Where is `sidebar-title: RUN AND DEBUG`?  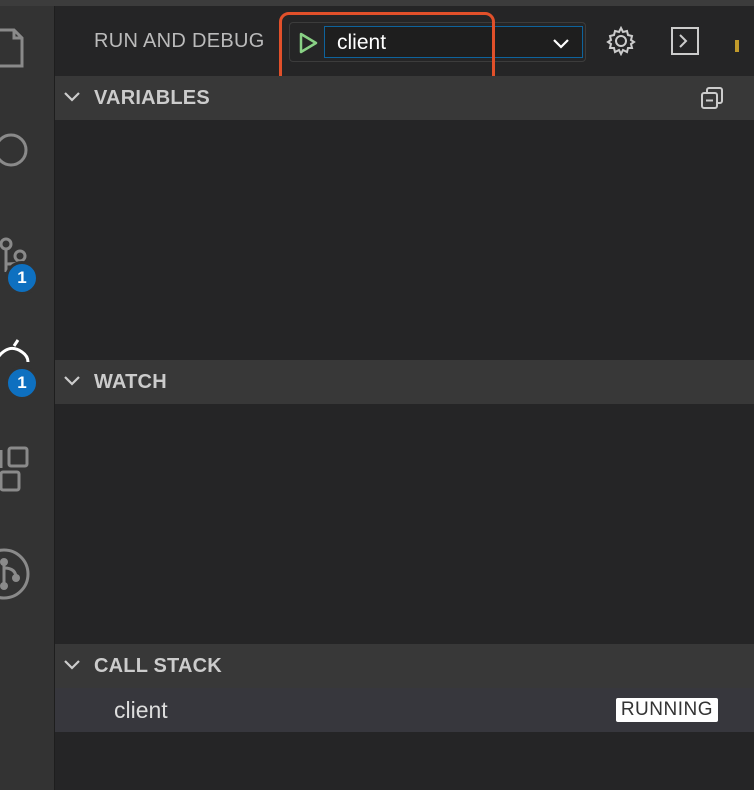
sidebar-title: RUN AND DEBUG is located at coordinates (179, 41).